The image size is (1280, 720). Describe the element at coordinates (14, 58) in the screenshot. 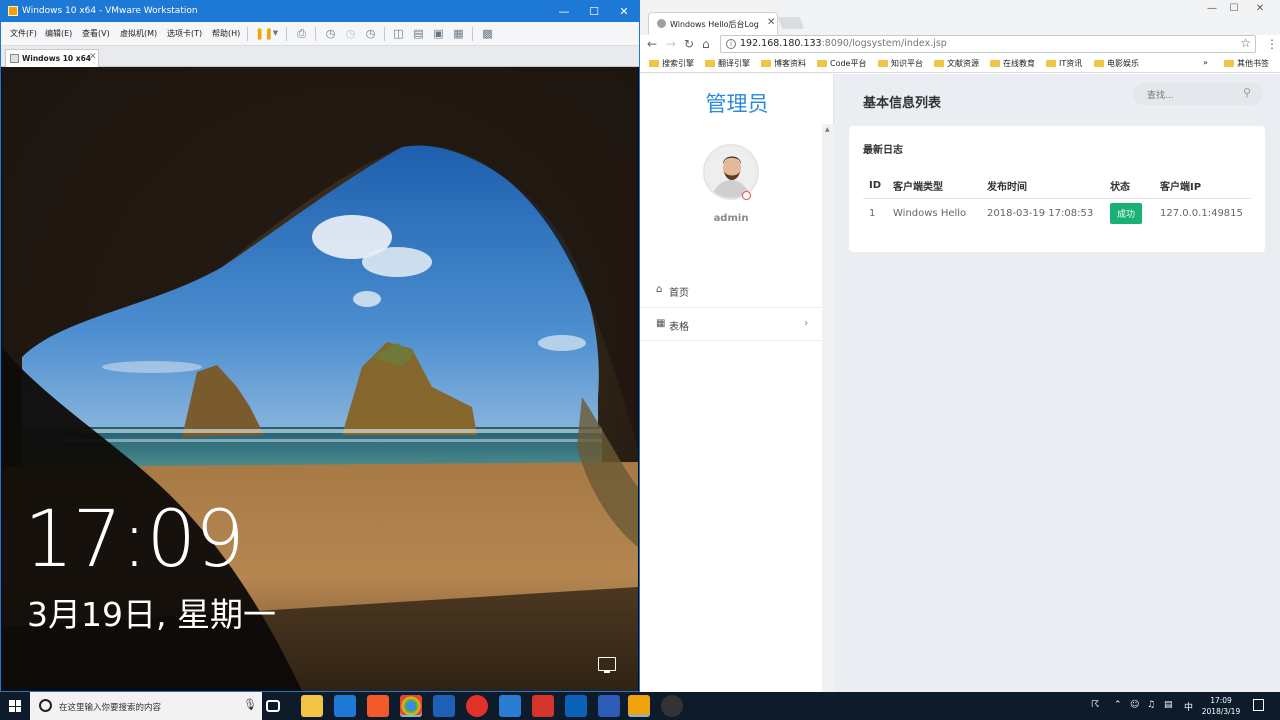

I see `vm-icon` at that location.